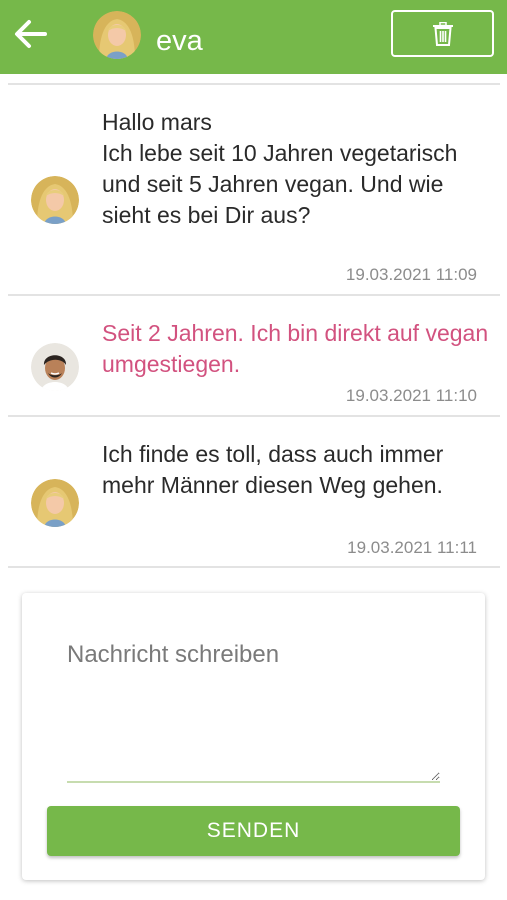 This screenshot has width=507, height=900. Describe the element at coordinates (411, 274) in the screenshot. I see `message-timestamp: 19.03.2021 11:09` at that location.